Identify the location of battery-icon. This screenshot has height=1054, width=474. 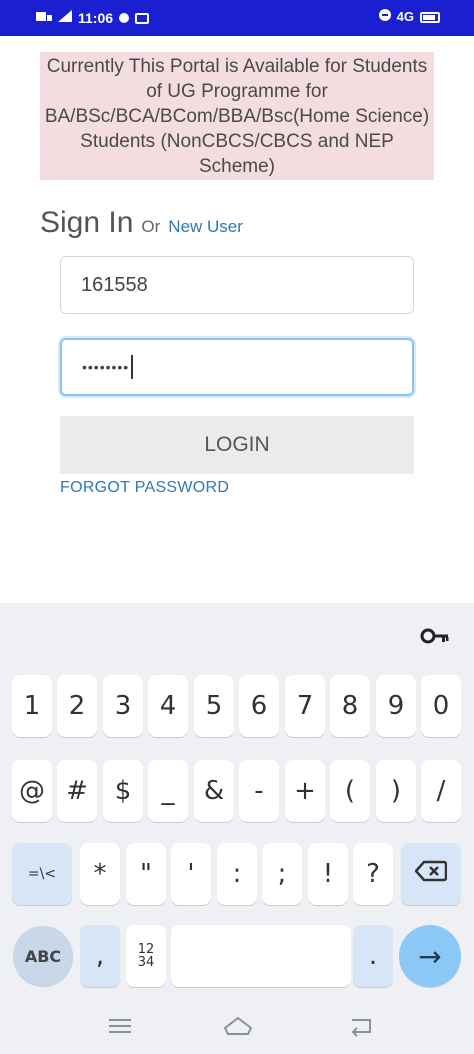
(430, 17).